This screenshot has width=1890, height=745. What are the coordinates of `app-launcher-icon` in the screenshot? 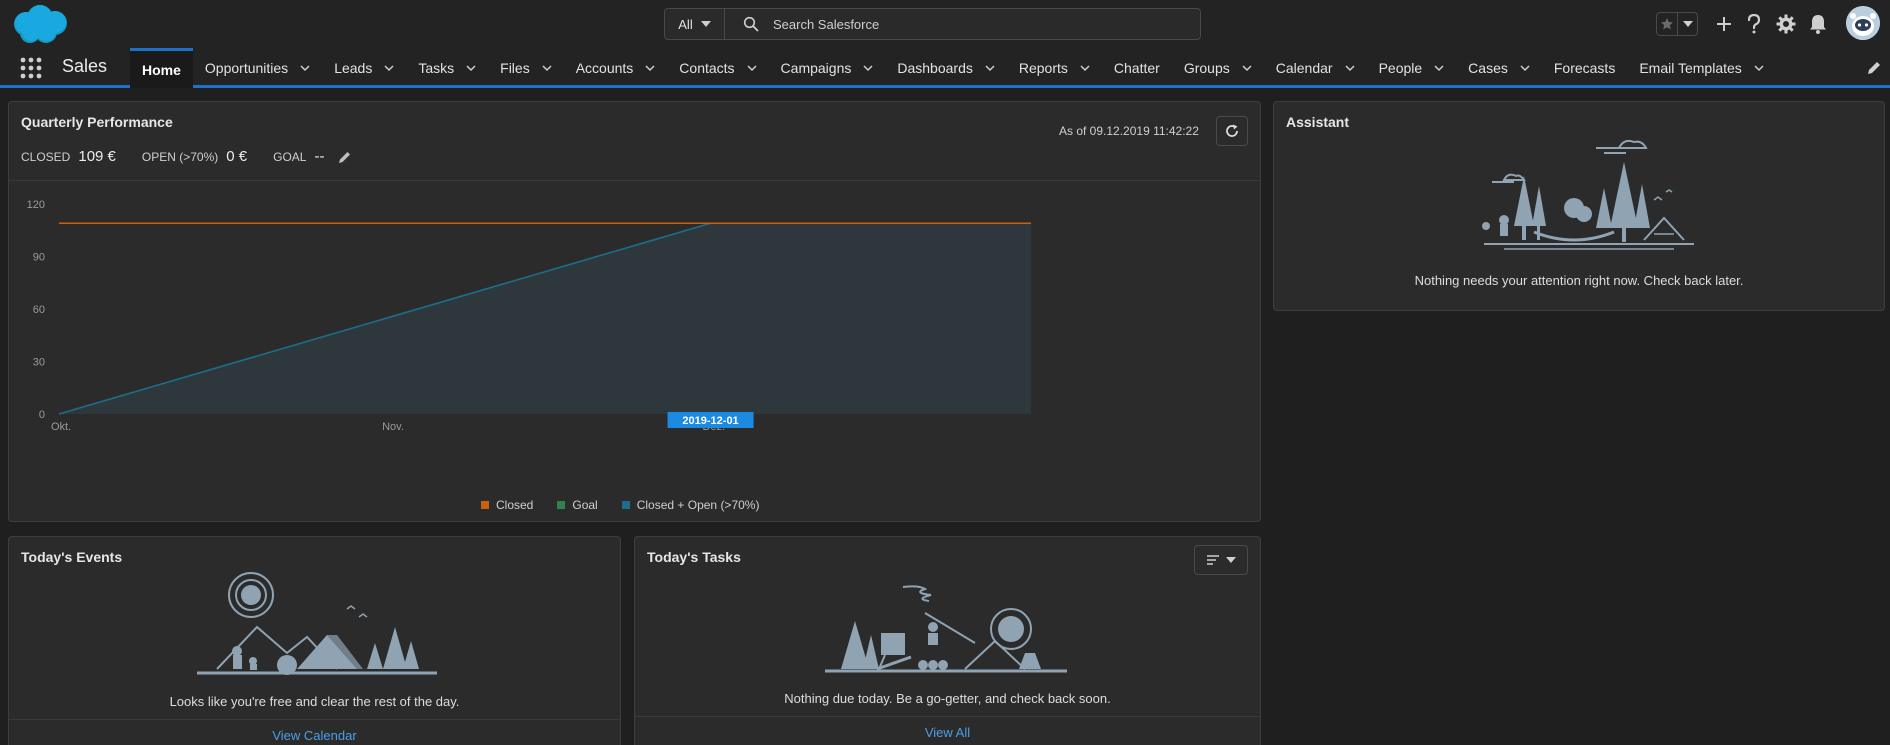 It's located at (31, 68).